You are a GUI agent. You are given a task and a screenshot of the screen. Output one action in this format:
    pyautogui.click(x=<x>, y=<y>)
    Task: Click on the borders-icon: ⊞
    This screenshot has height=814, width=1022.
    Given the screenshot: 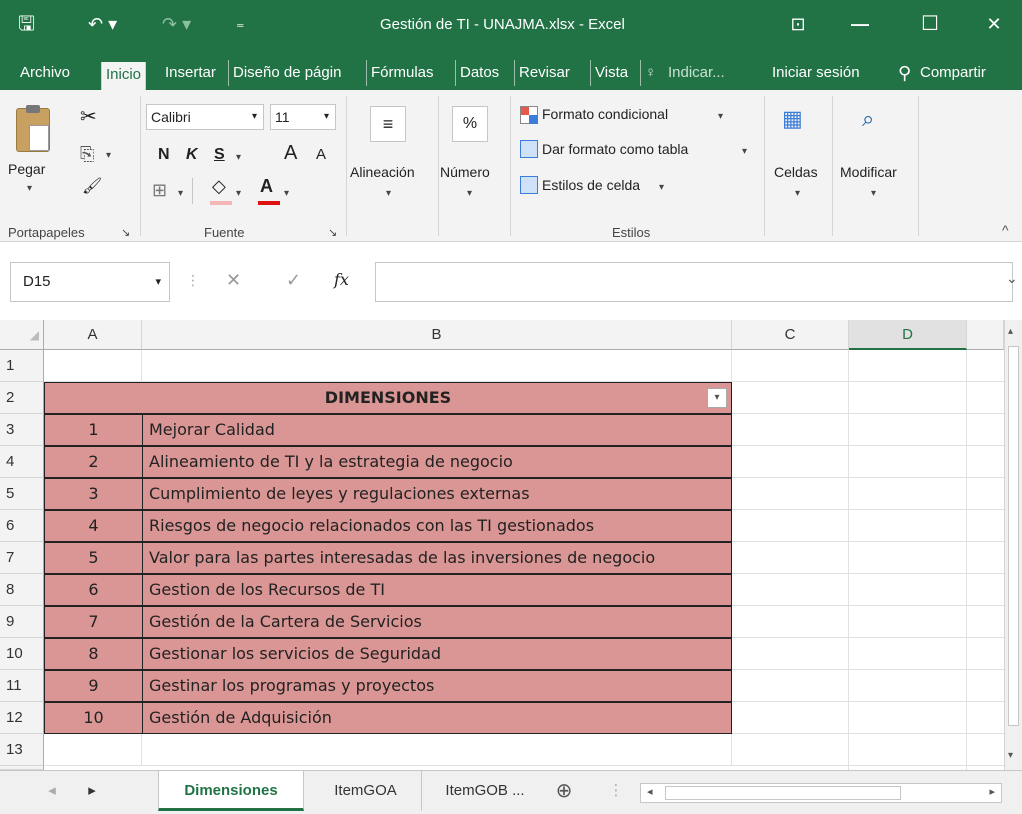 What is the action you would take?
    pyautogui.click(x=159, y=190)
    